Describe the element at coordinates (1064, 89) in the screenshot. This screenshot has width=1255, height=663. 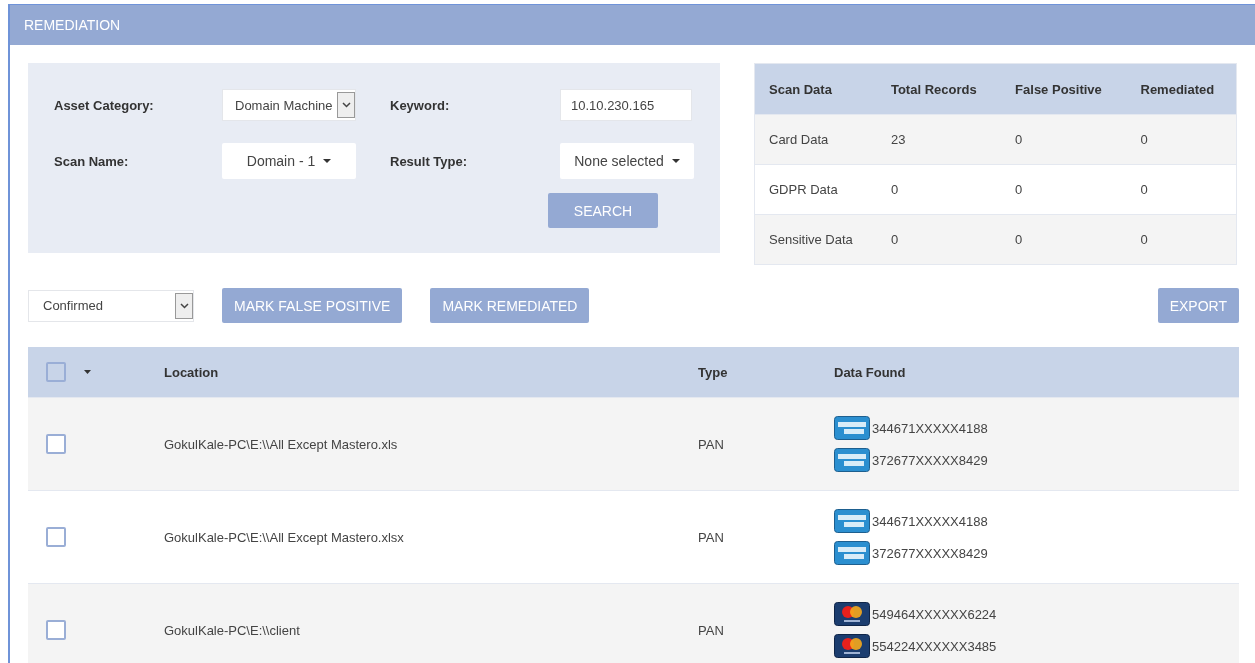
I see `column-header: False Positive` at that location.